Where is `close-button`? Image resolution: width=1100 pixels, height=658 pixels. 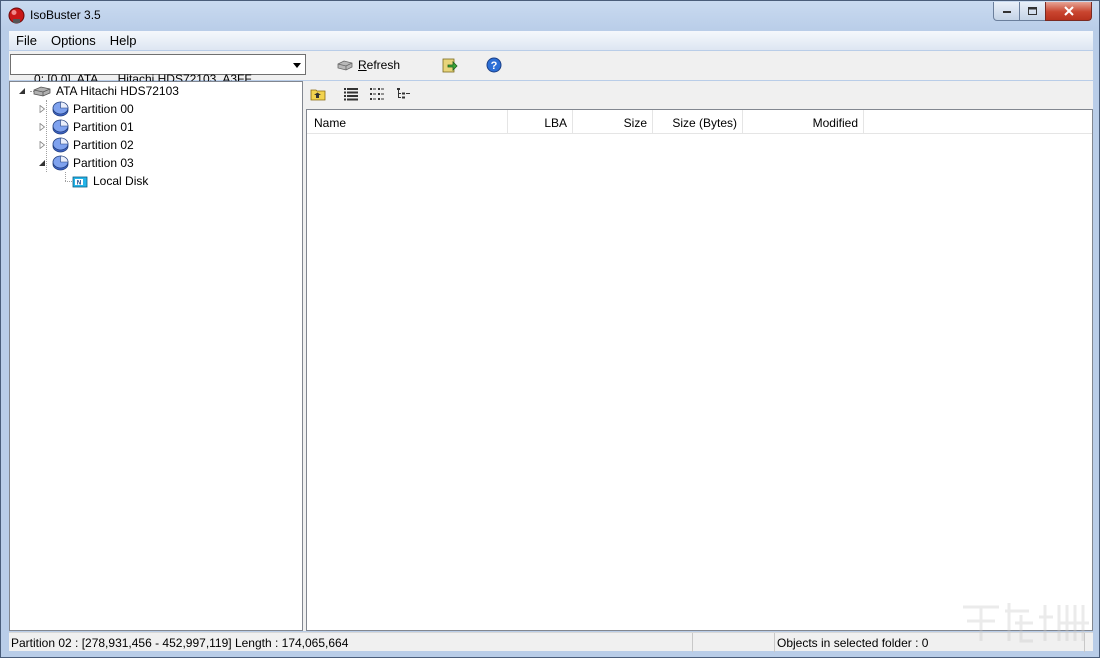
close-button is located at coordinates (1068, 11).